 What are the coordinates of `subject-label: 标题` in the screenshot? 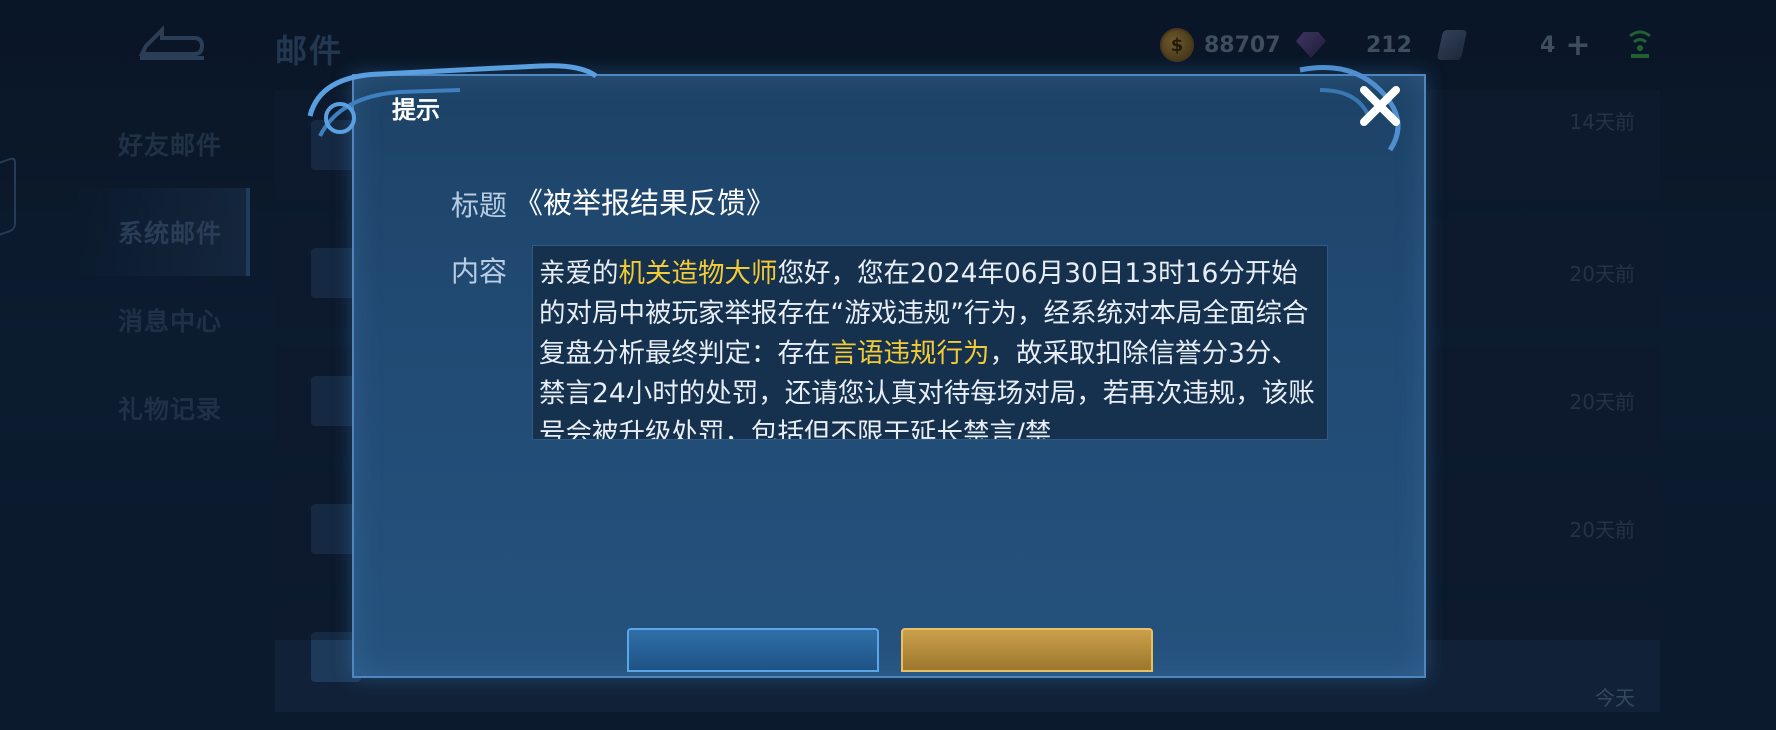 It's located at (479, 205).